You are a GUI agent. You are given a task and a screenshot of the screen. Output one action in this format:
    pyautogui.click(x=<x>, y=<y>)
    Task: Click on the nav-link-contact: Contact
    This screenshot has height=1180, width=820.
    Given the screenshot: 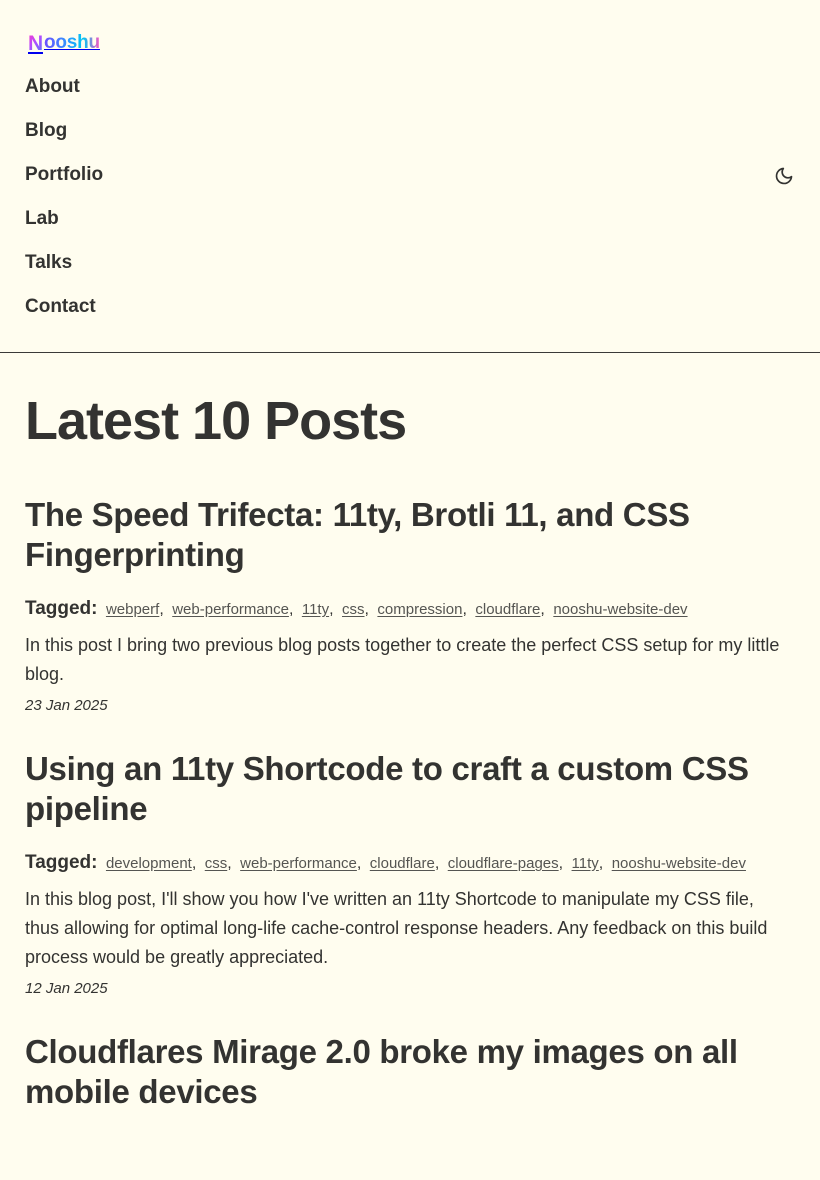 What is the action you would take?
    pyautogui.click(x=60, y=306)
    